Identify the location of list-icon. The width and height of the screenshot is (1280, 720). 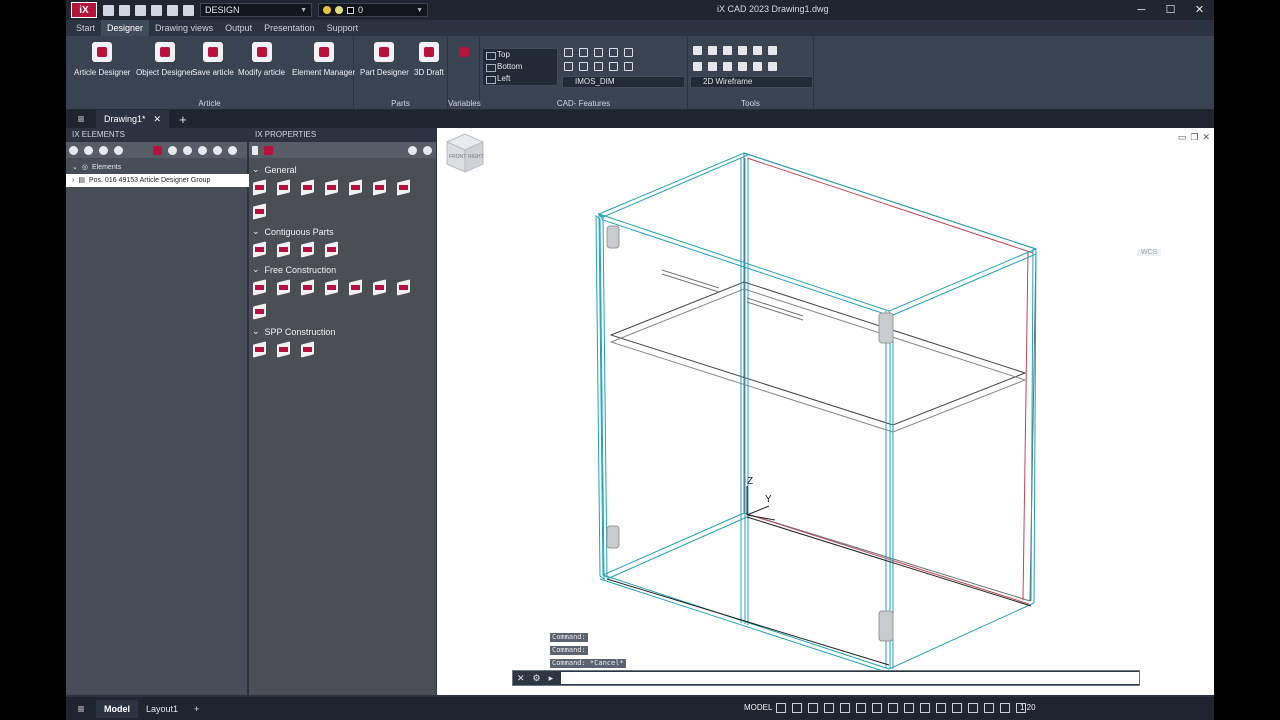
(255, 150).